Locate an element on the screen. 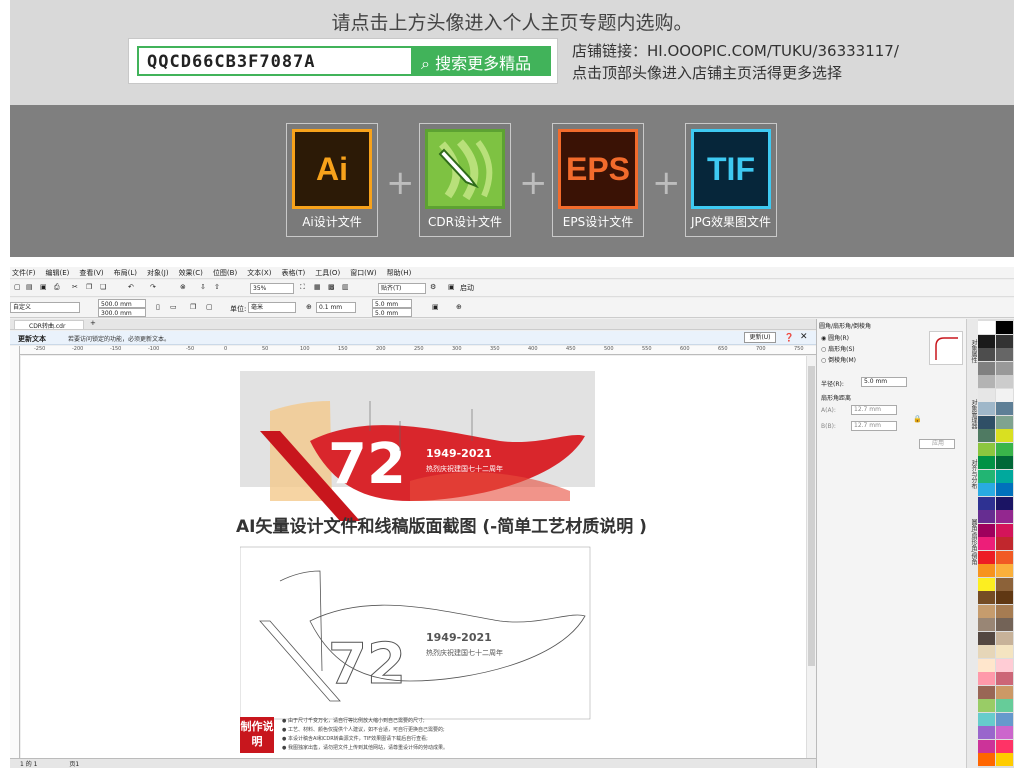 This screenshot has width=1024, height=768. docker-side-tab: 对象管理器 is located at coordinates (973, 414).